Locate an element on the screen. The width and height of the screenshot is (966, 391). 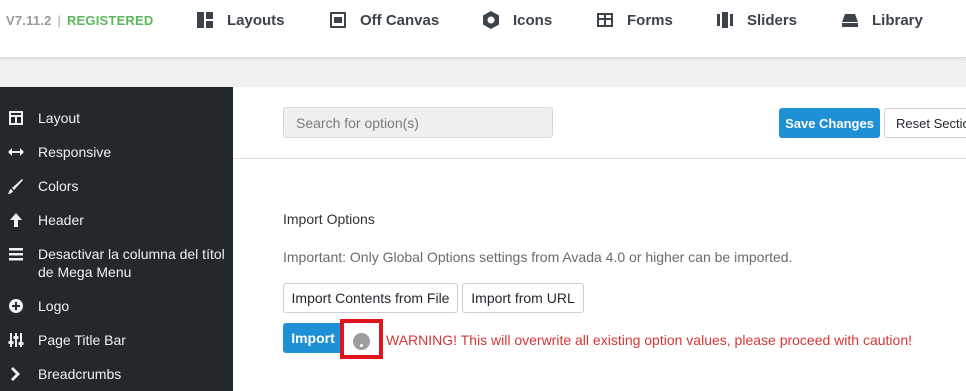
plus-circle-icon is located at coordinates (16, 306).